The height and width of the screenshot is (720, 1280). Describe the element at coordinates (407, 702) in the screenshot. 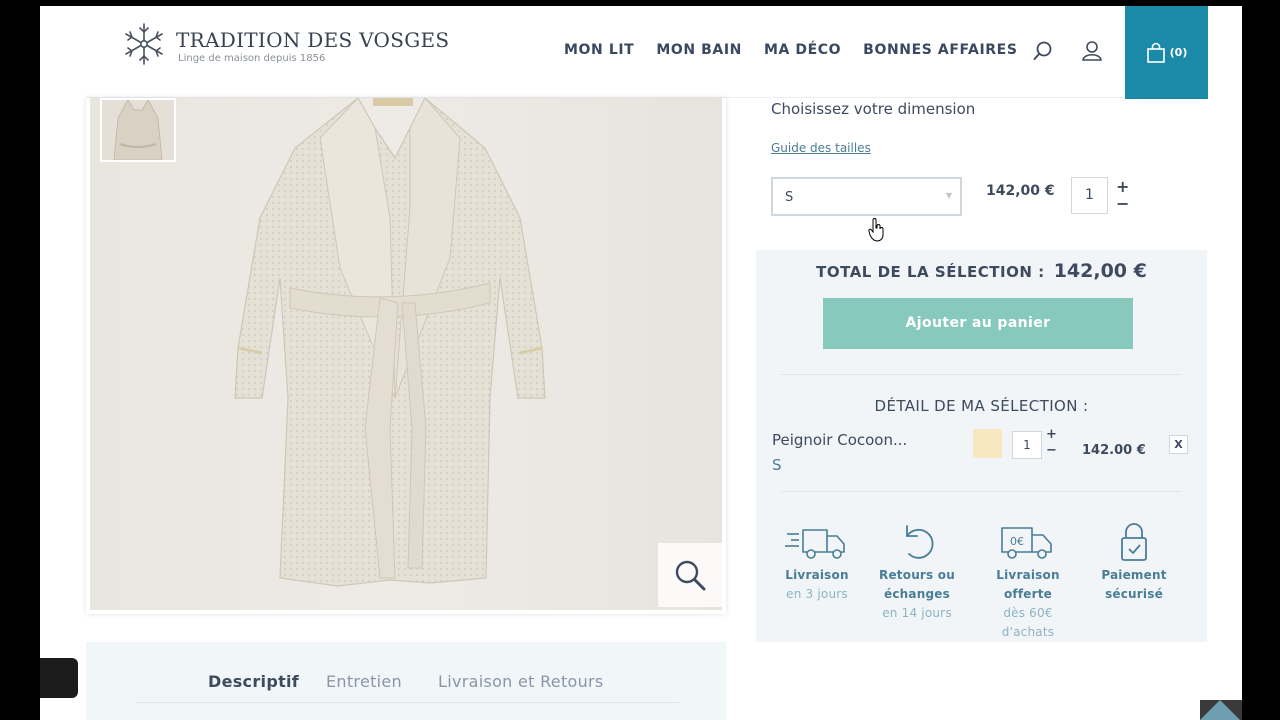

I see `tabs-divider` at that location.